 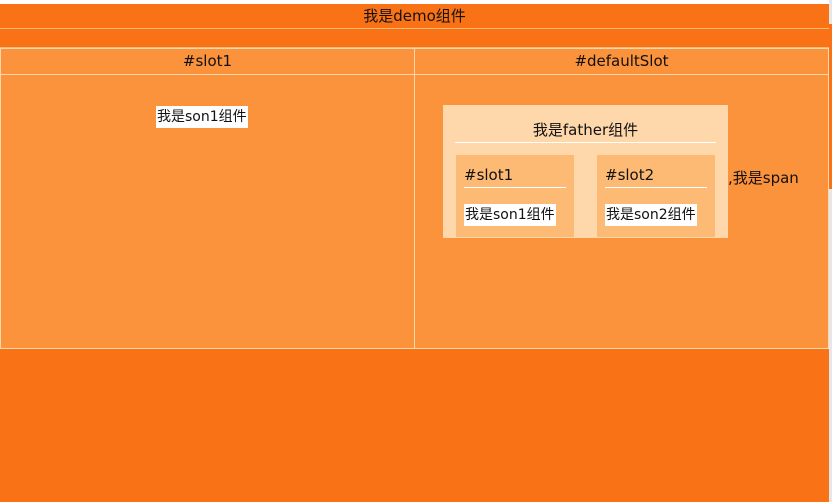 What do you see at coordinates (510, 215) in the screenshot?
I see `father-son1-component: 我是son1组件` at bounding box center [510, 215].